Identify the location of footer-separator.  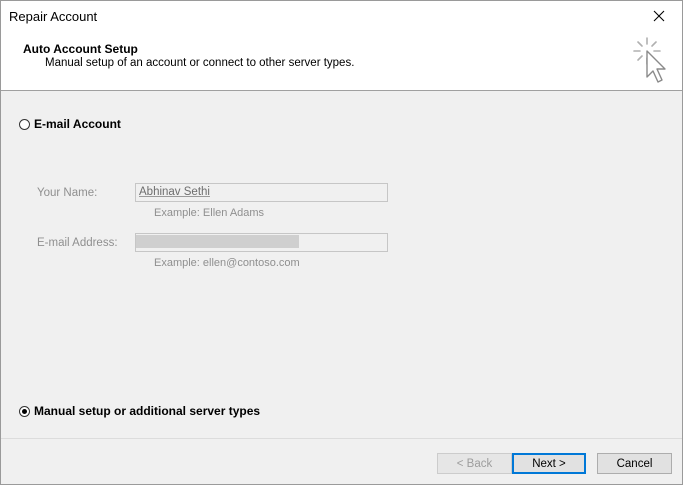
(341, 438).